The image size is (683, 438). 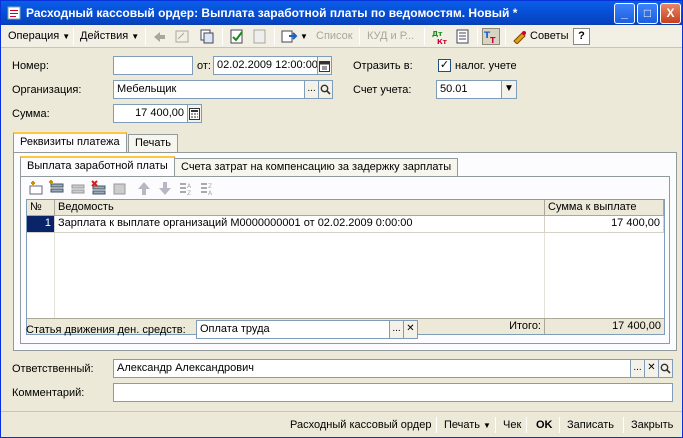 What do you see at coordinates (186, 188) in the screenshot?
I see `sort-ascending-icon: AZ` at bounding box center [186, 188].